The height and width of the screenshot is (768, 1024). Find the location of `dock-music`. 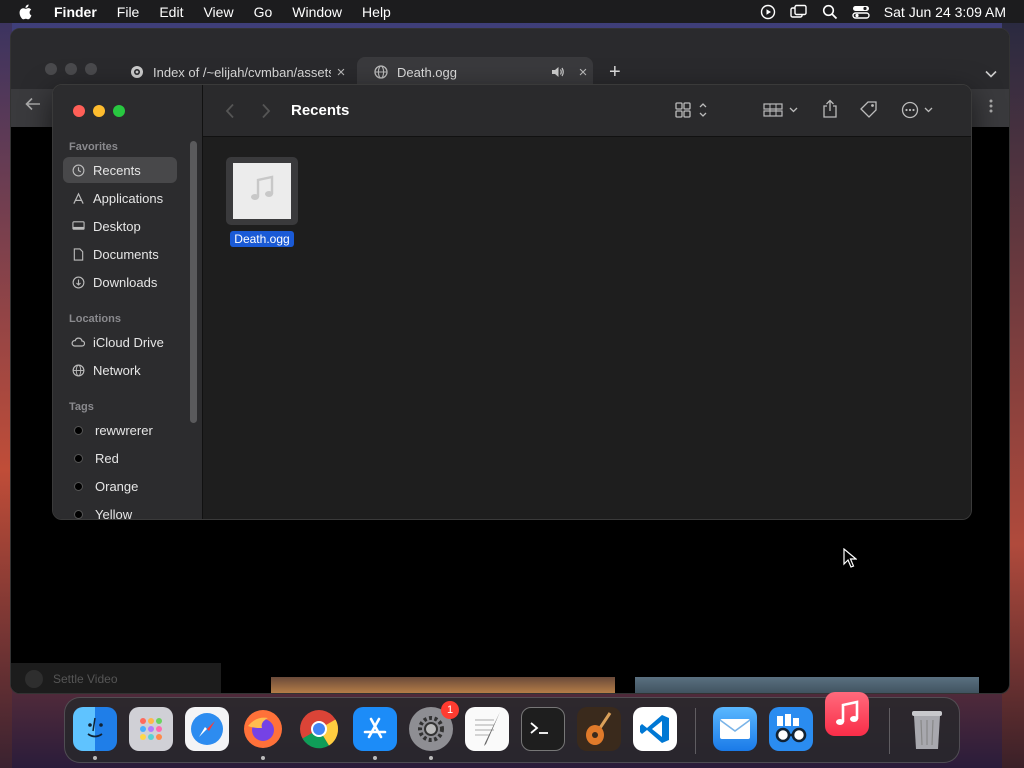

dock-music is located at coordinates (847, 714).